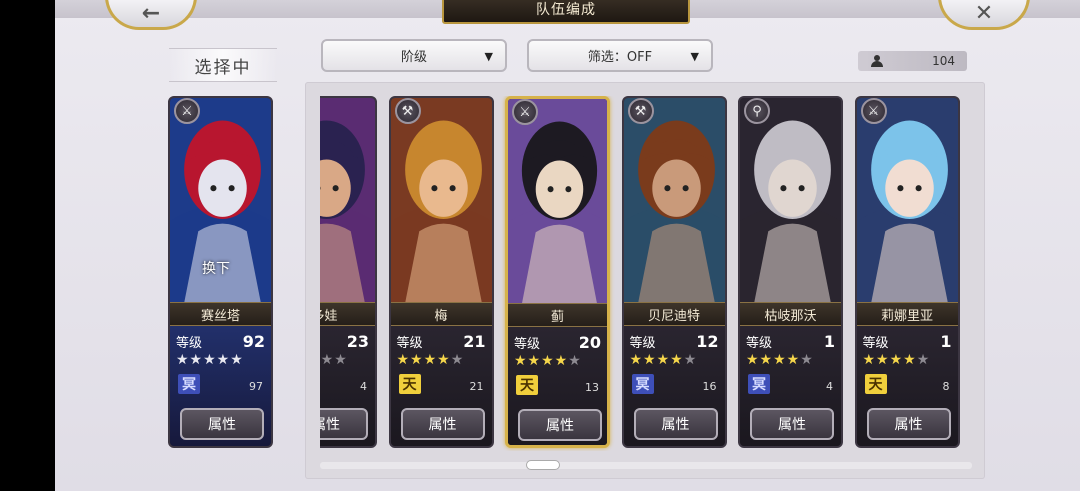  Describe the element at coordinates (674, 314) in the screenshot. I see `character-name: 贝尼迪特` at that location.